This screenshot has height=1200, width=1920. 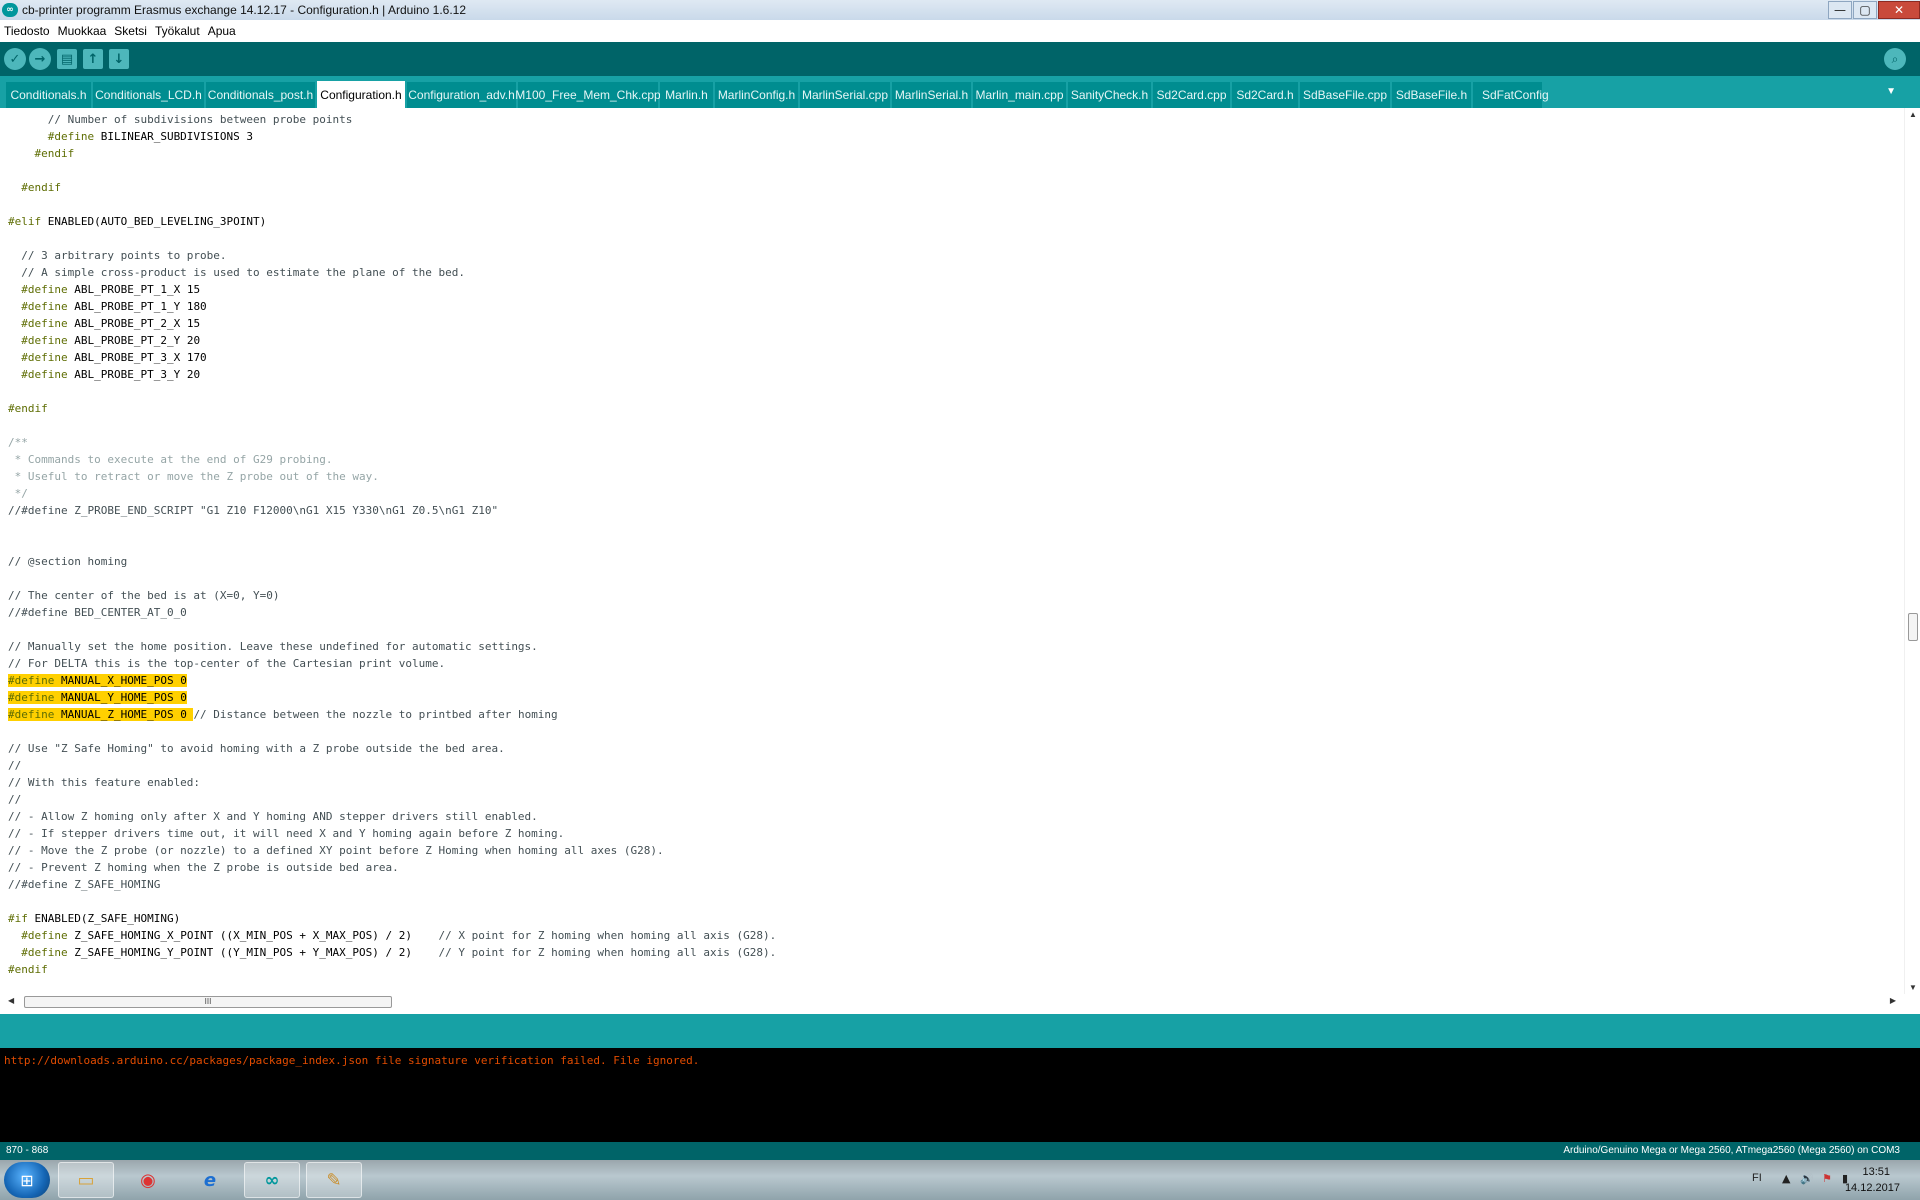 I want to click on code-line: //#define BED_CENTER_AT_0_0, so click(x=97, y=612).